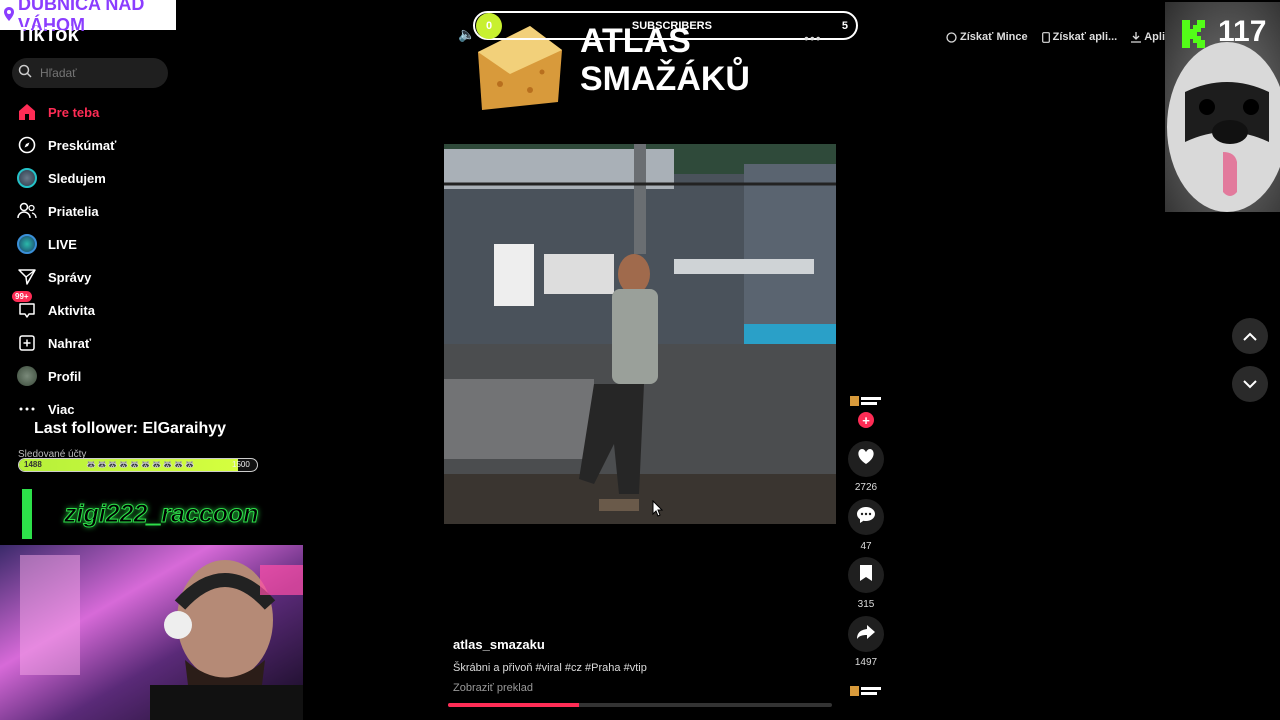  I want to click on chevron-up-icon, so click(1250, 336).